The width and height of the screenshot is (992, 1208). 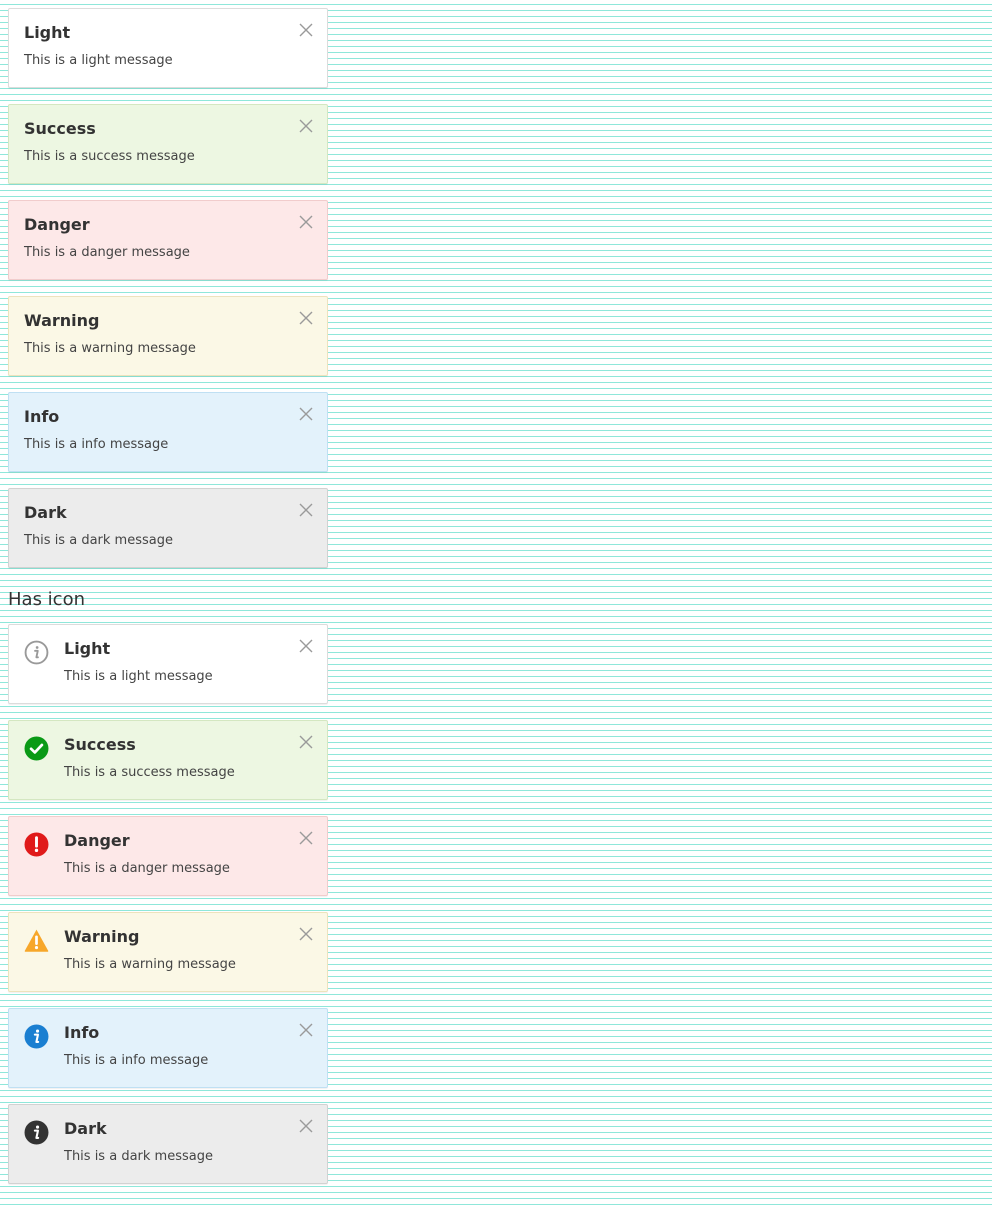 What do you see at coordinates (168, 528) in the screenshot?
I see `notification-dark: Dark This is a dark message` at bounding box center [168, 528].